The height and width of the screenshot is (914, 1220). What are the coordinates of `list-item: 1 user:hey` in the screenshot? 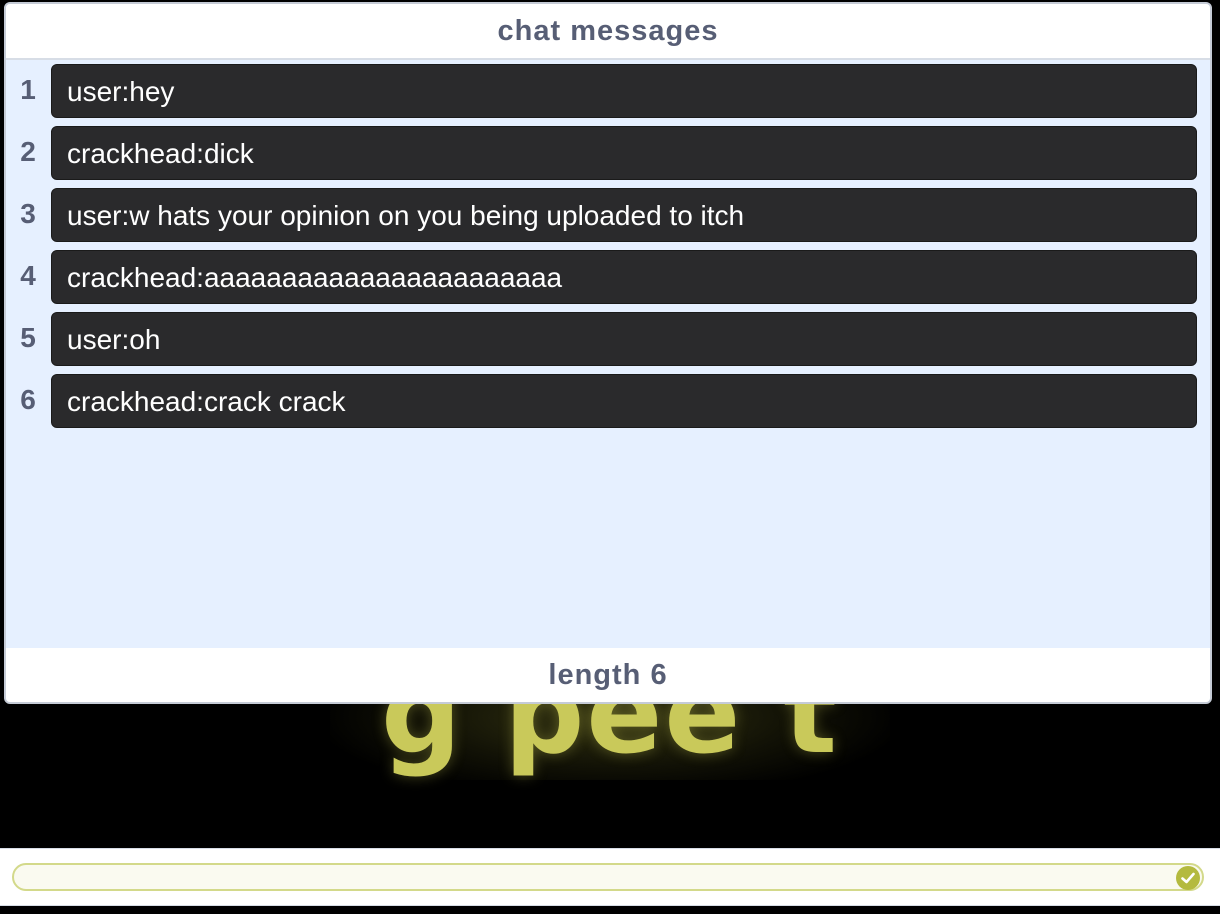 It's located at (608, 90).